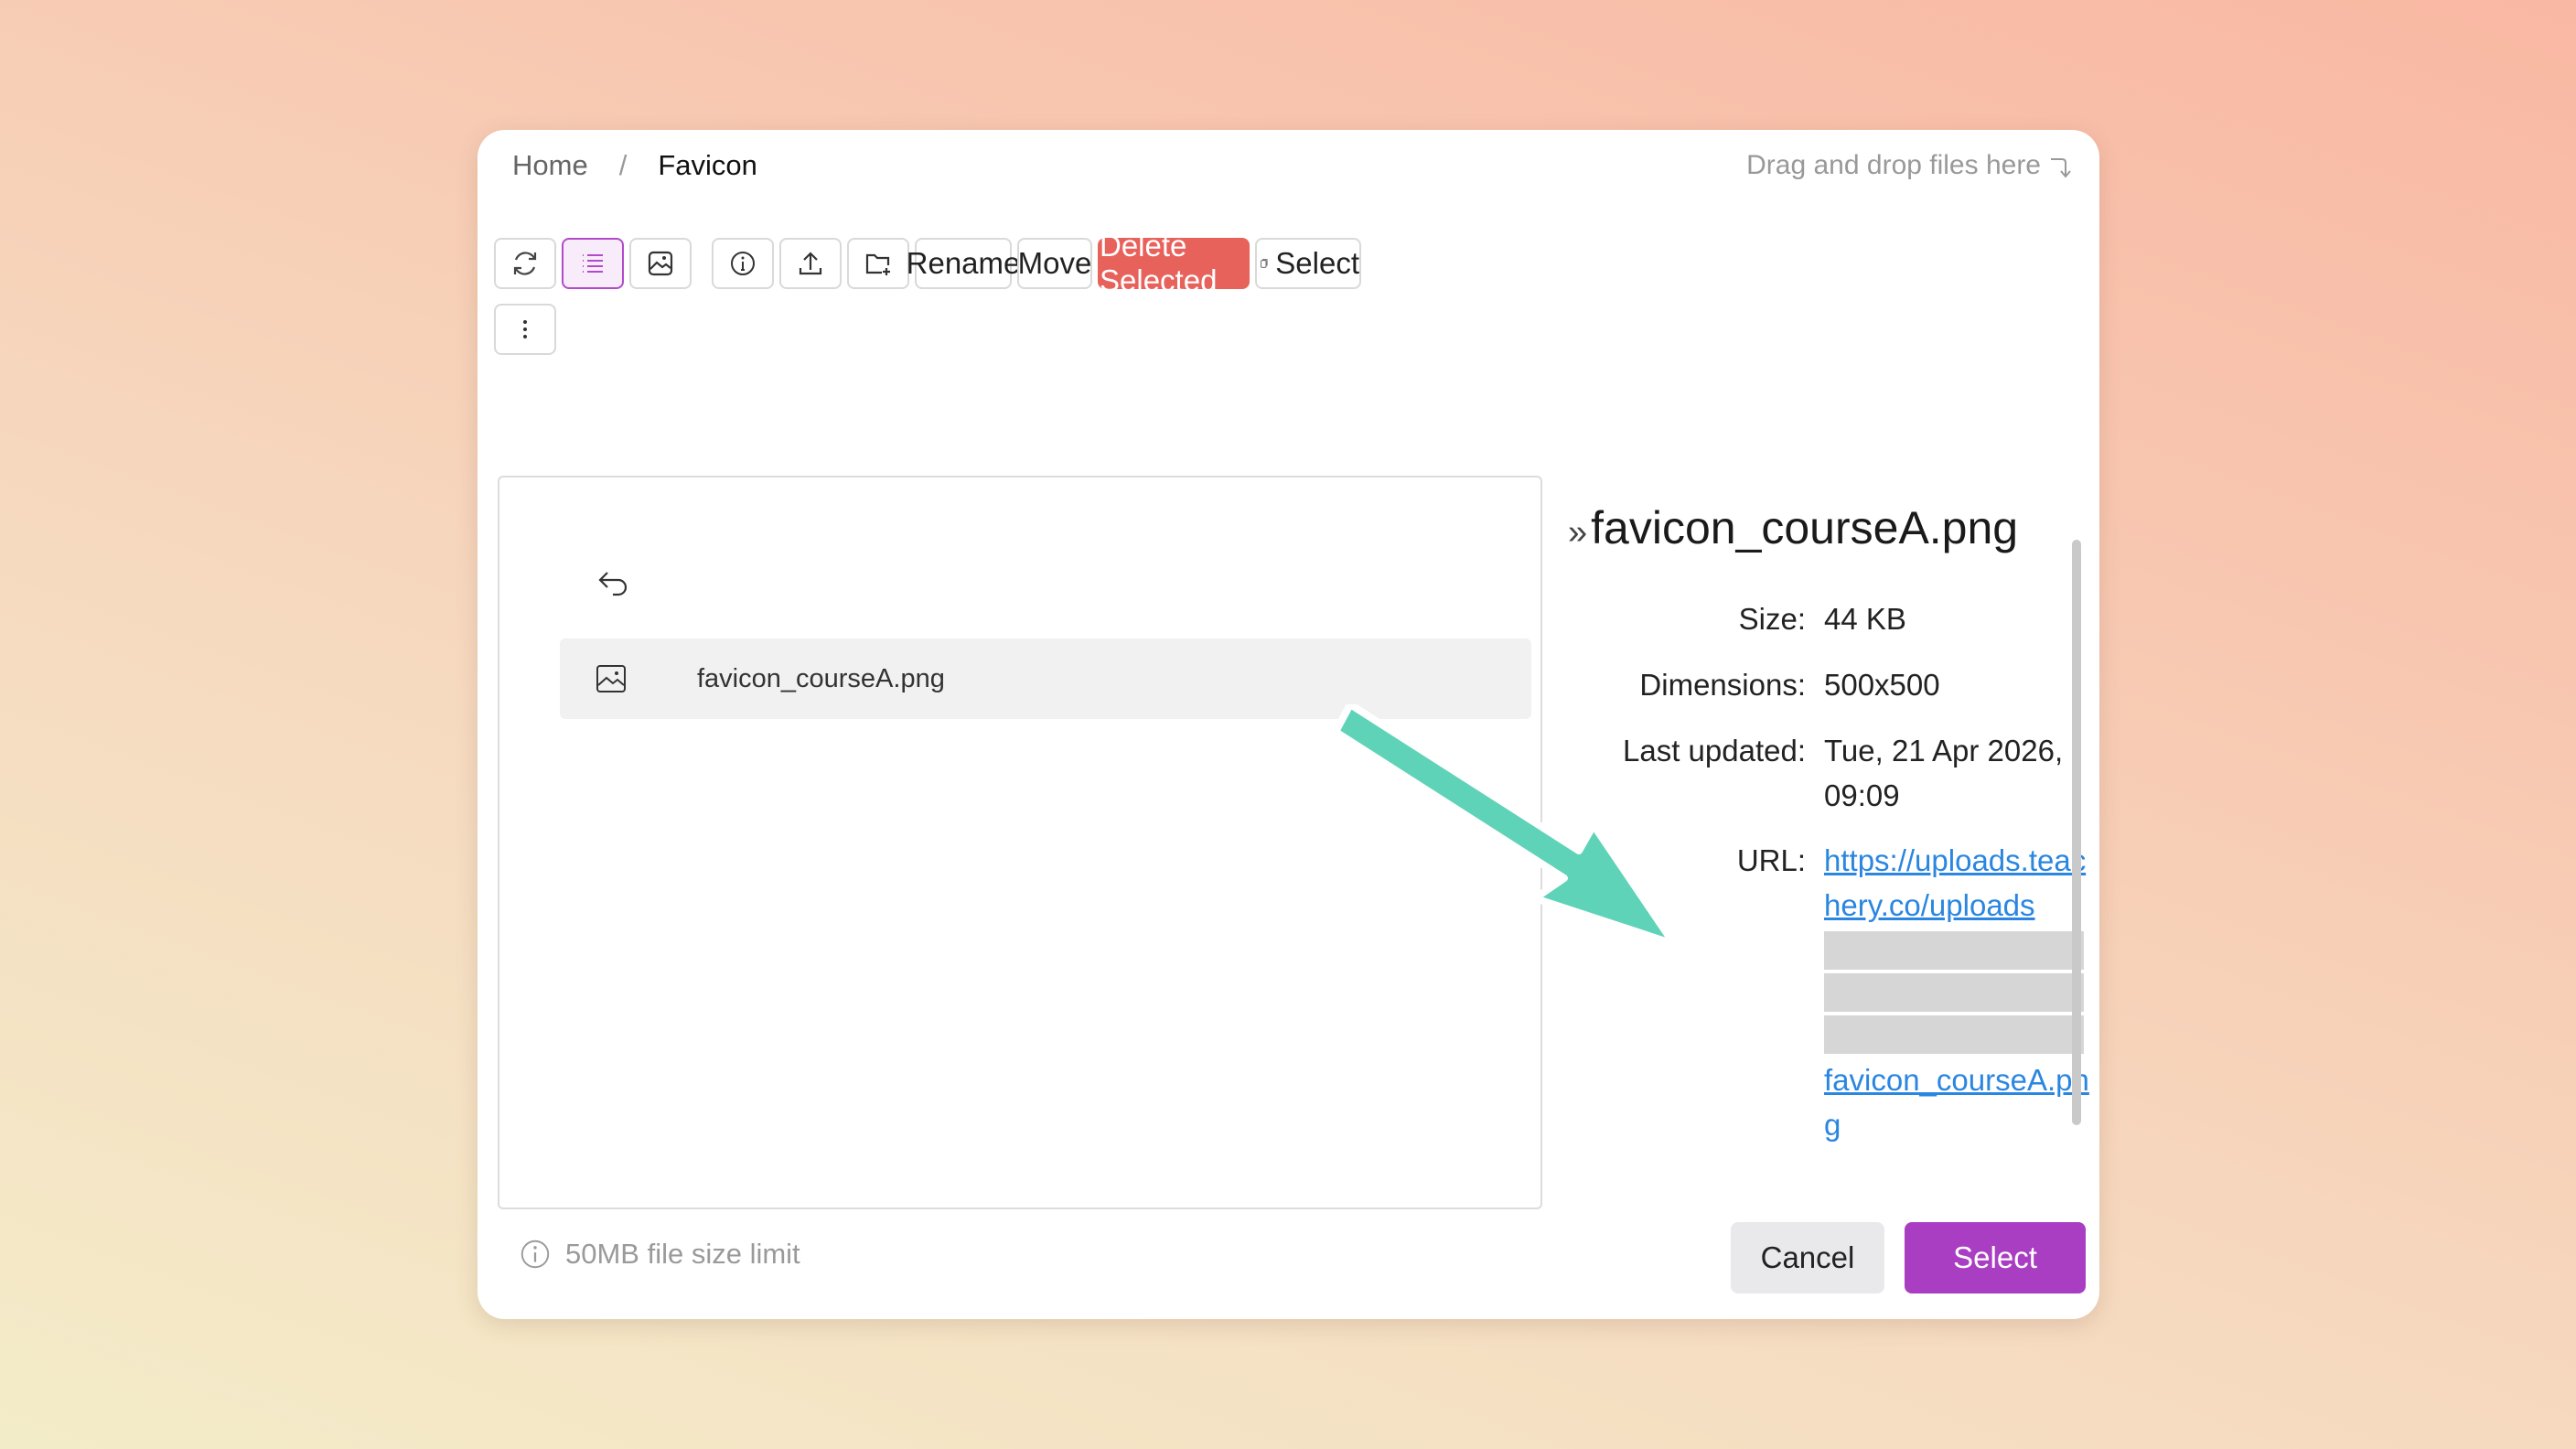 Image resolution: width=2576 pixels, height=1449 pixels. I want to click on delete-selected-label: Delete Selected, so click(1159, 263).